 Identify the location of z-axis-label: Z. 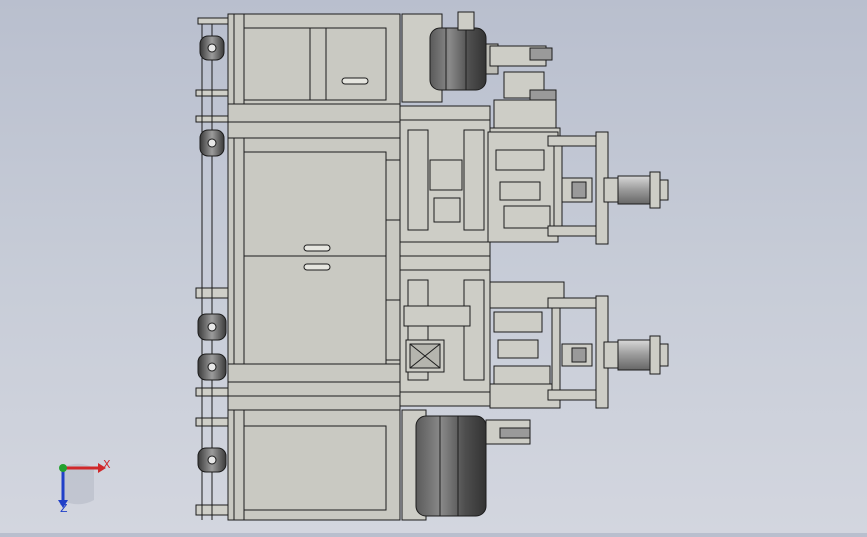
(64, 508).